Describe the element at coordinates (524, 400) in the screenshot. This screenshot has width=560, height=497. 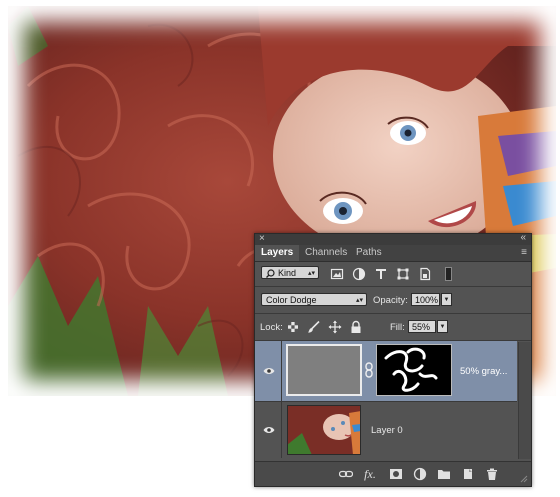
I see `layers-scrollbar` at that location.